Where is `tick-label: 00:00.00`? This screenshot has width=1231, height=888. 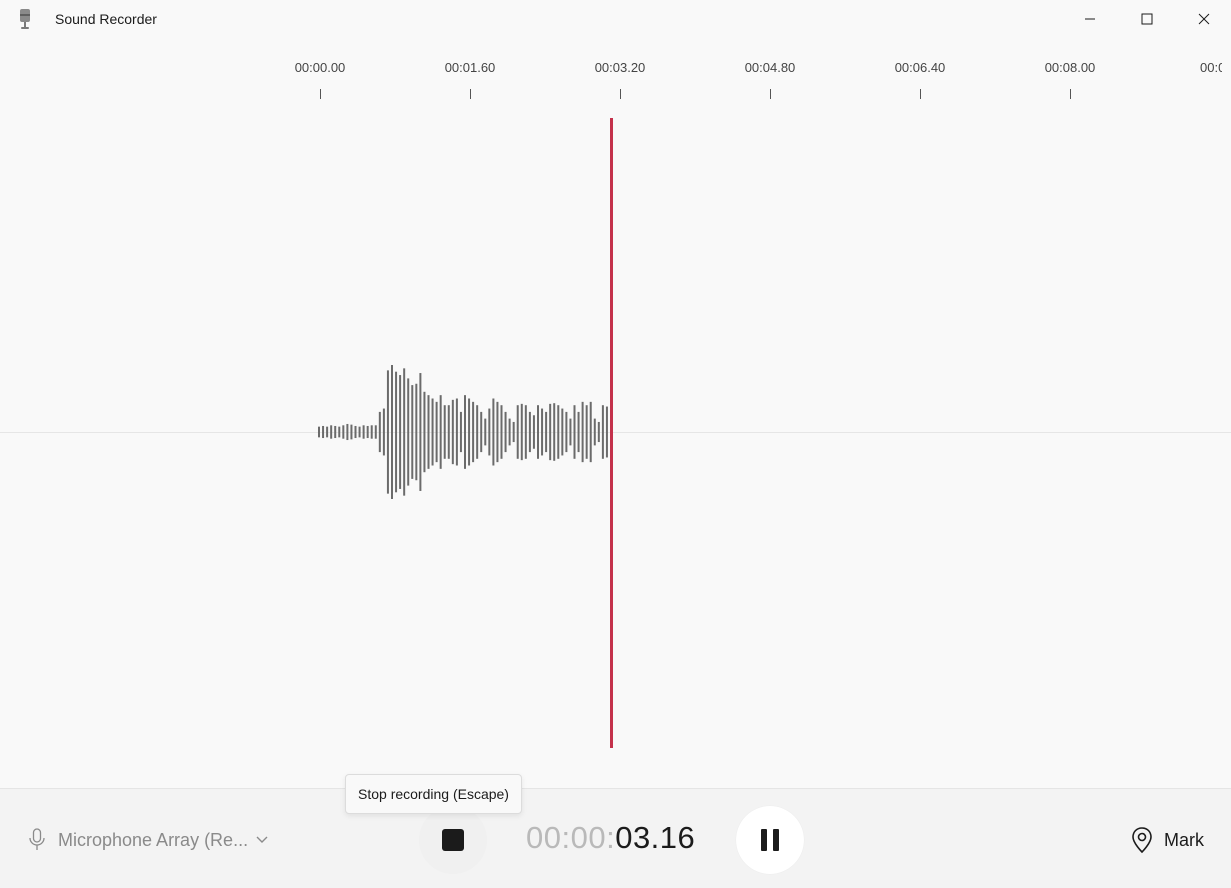 tick-label: 00:00.00 is located at coordinates (320, 67).